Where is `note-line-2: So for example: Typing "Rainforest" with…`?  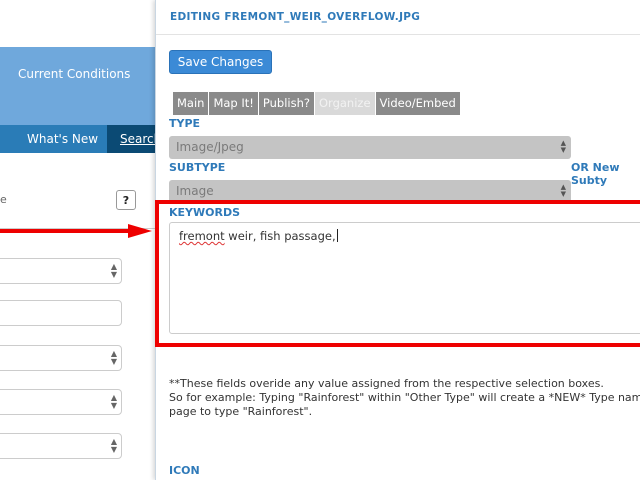
note-line-2: So for example: Typing "Rainforest" with… is located at coordinates (404, 397).